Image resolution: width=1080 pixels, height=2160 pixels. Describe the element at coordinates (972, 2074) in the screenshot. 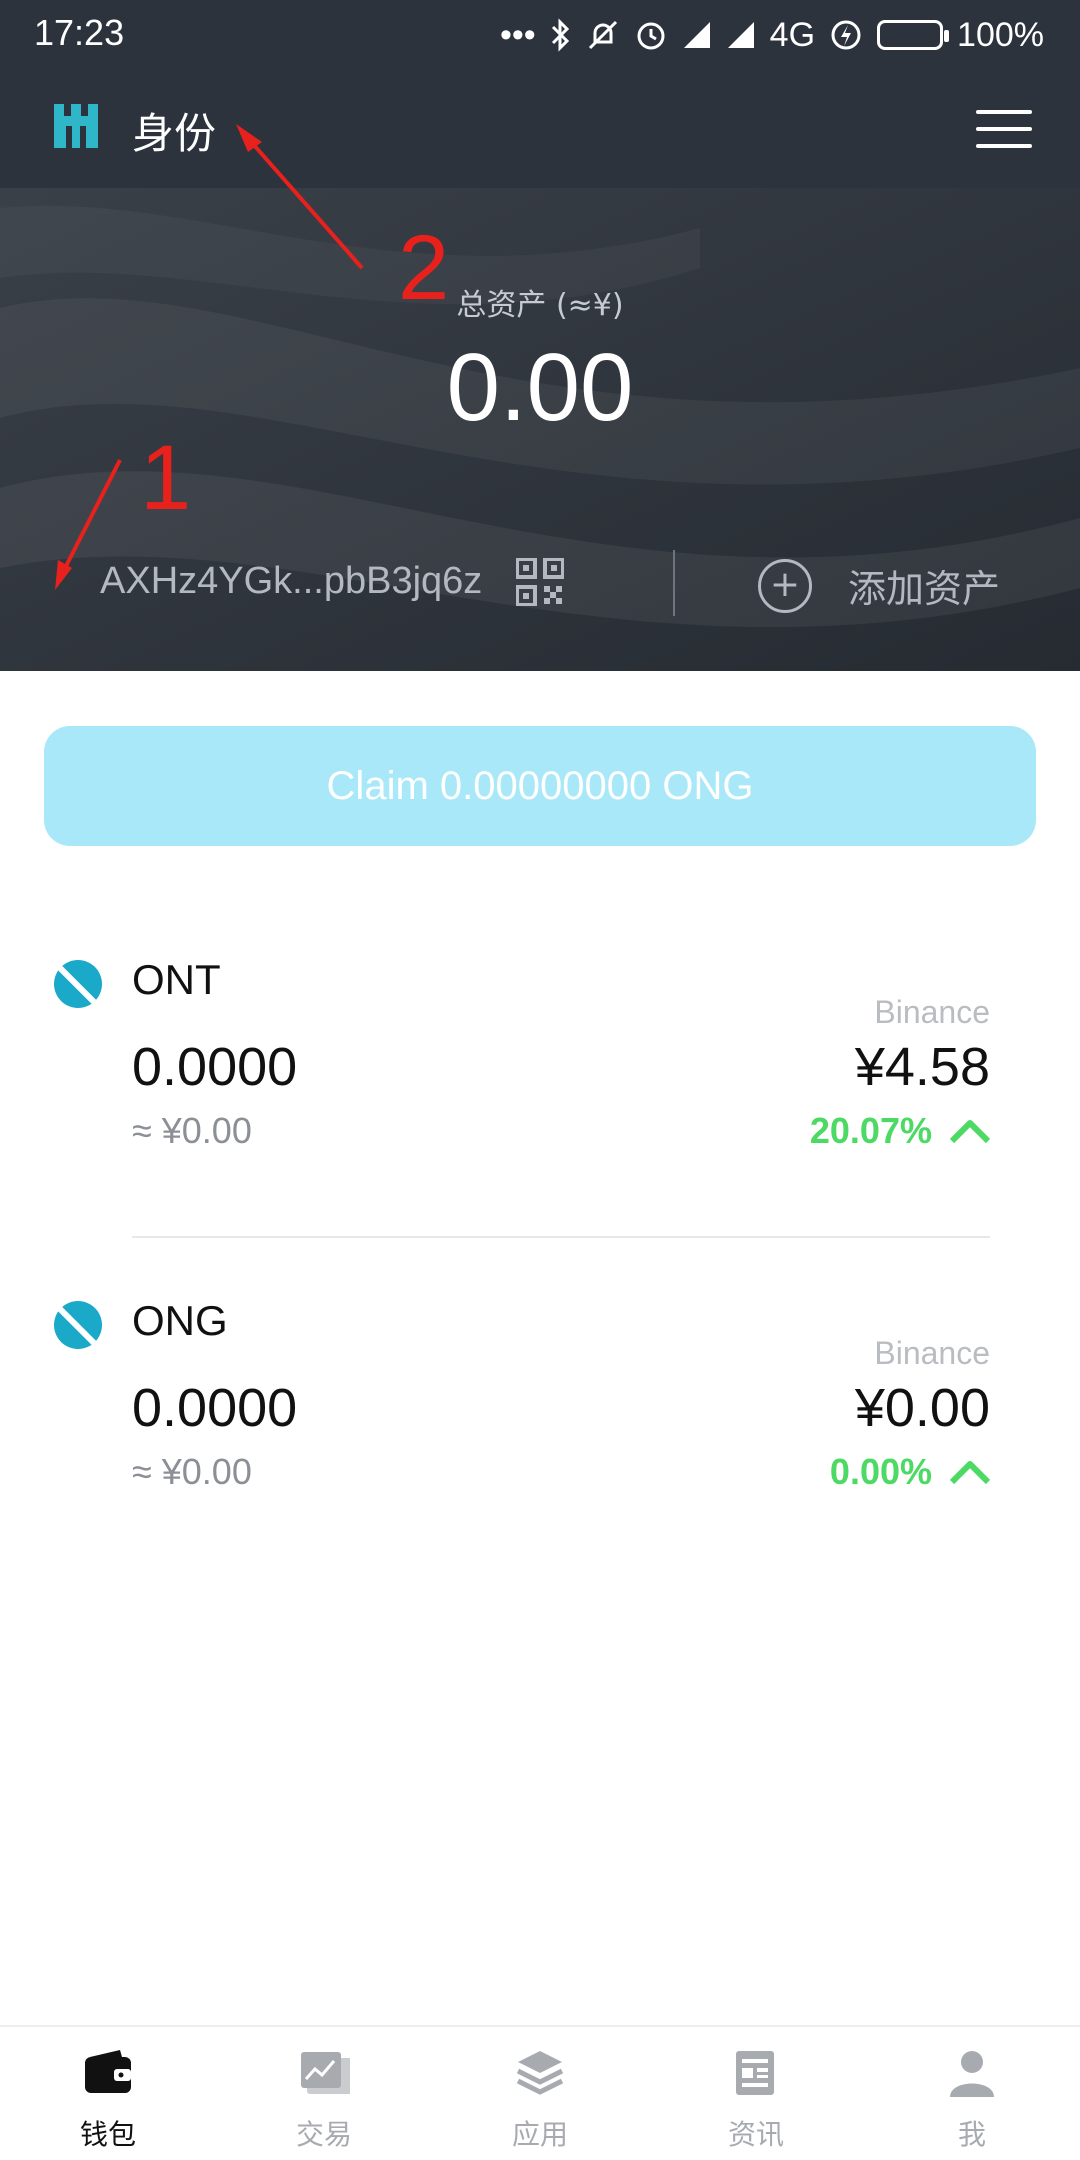

I see `user-icon` at that location.